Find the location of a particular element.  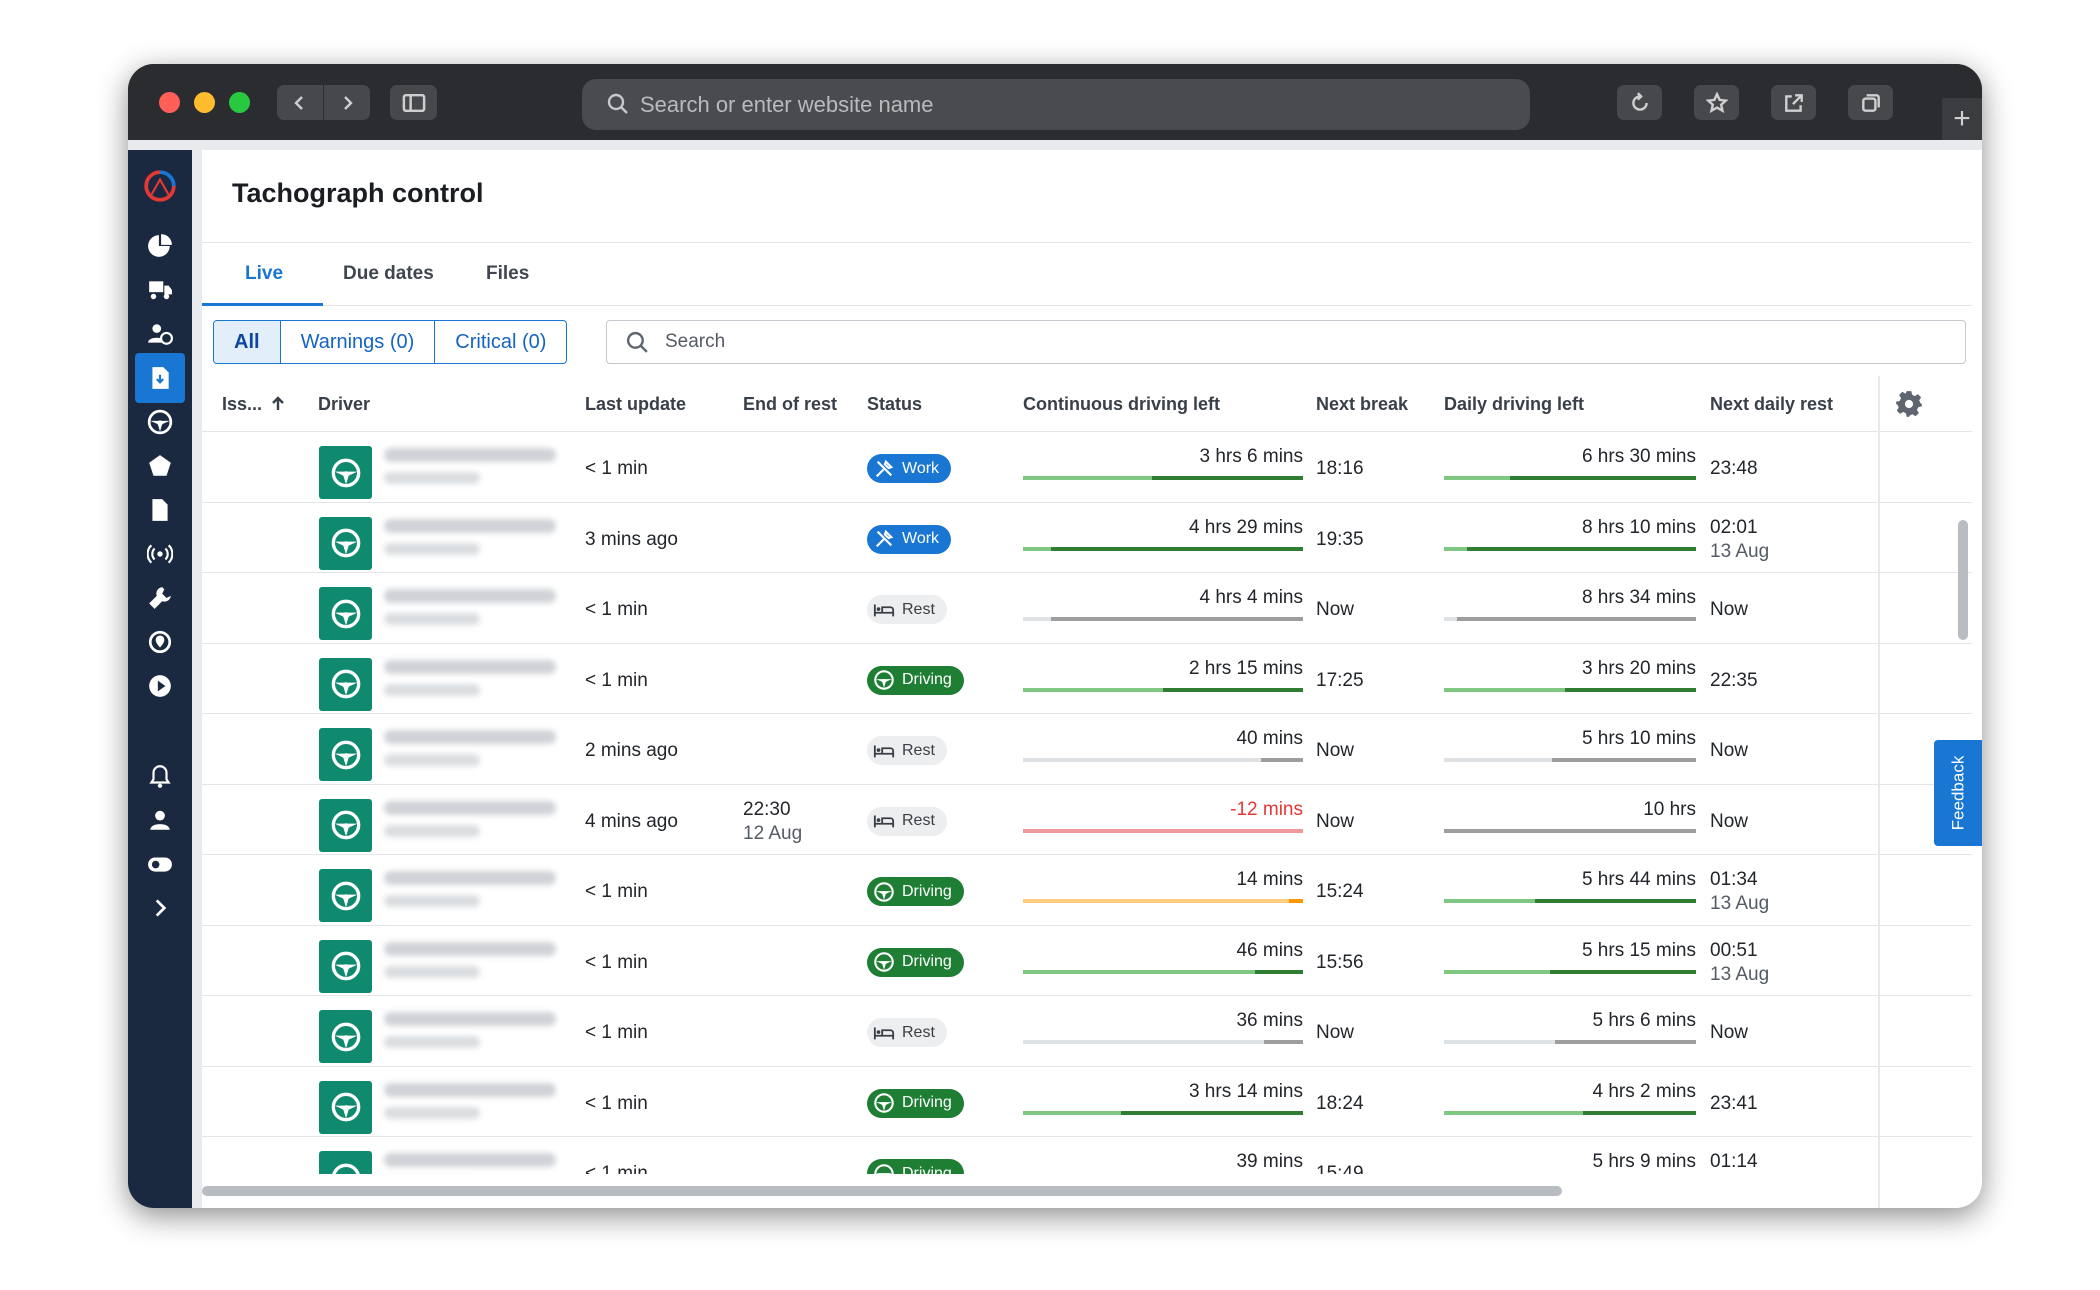

end-of-rest-time: 22:30 is located at coordinates (767, 809).